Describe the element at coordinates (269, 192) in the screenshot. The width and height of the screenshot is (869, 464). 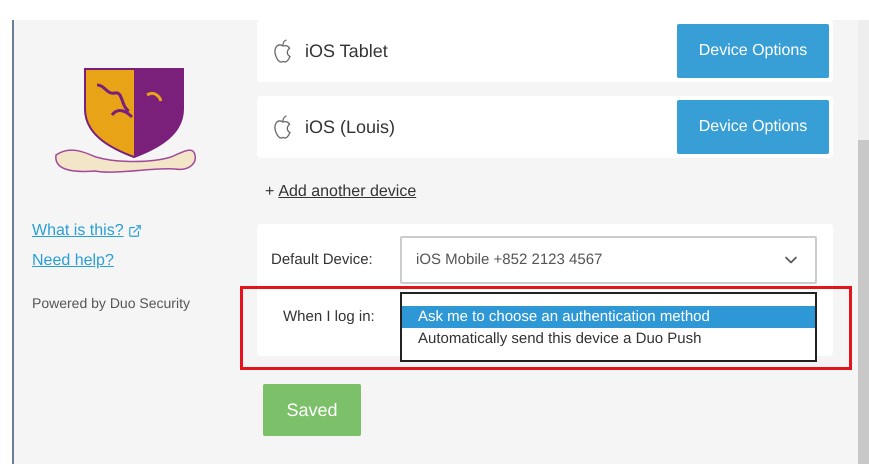
I see `plus-text: +` at that location.